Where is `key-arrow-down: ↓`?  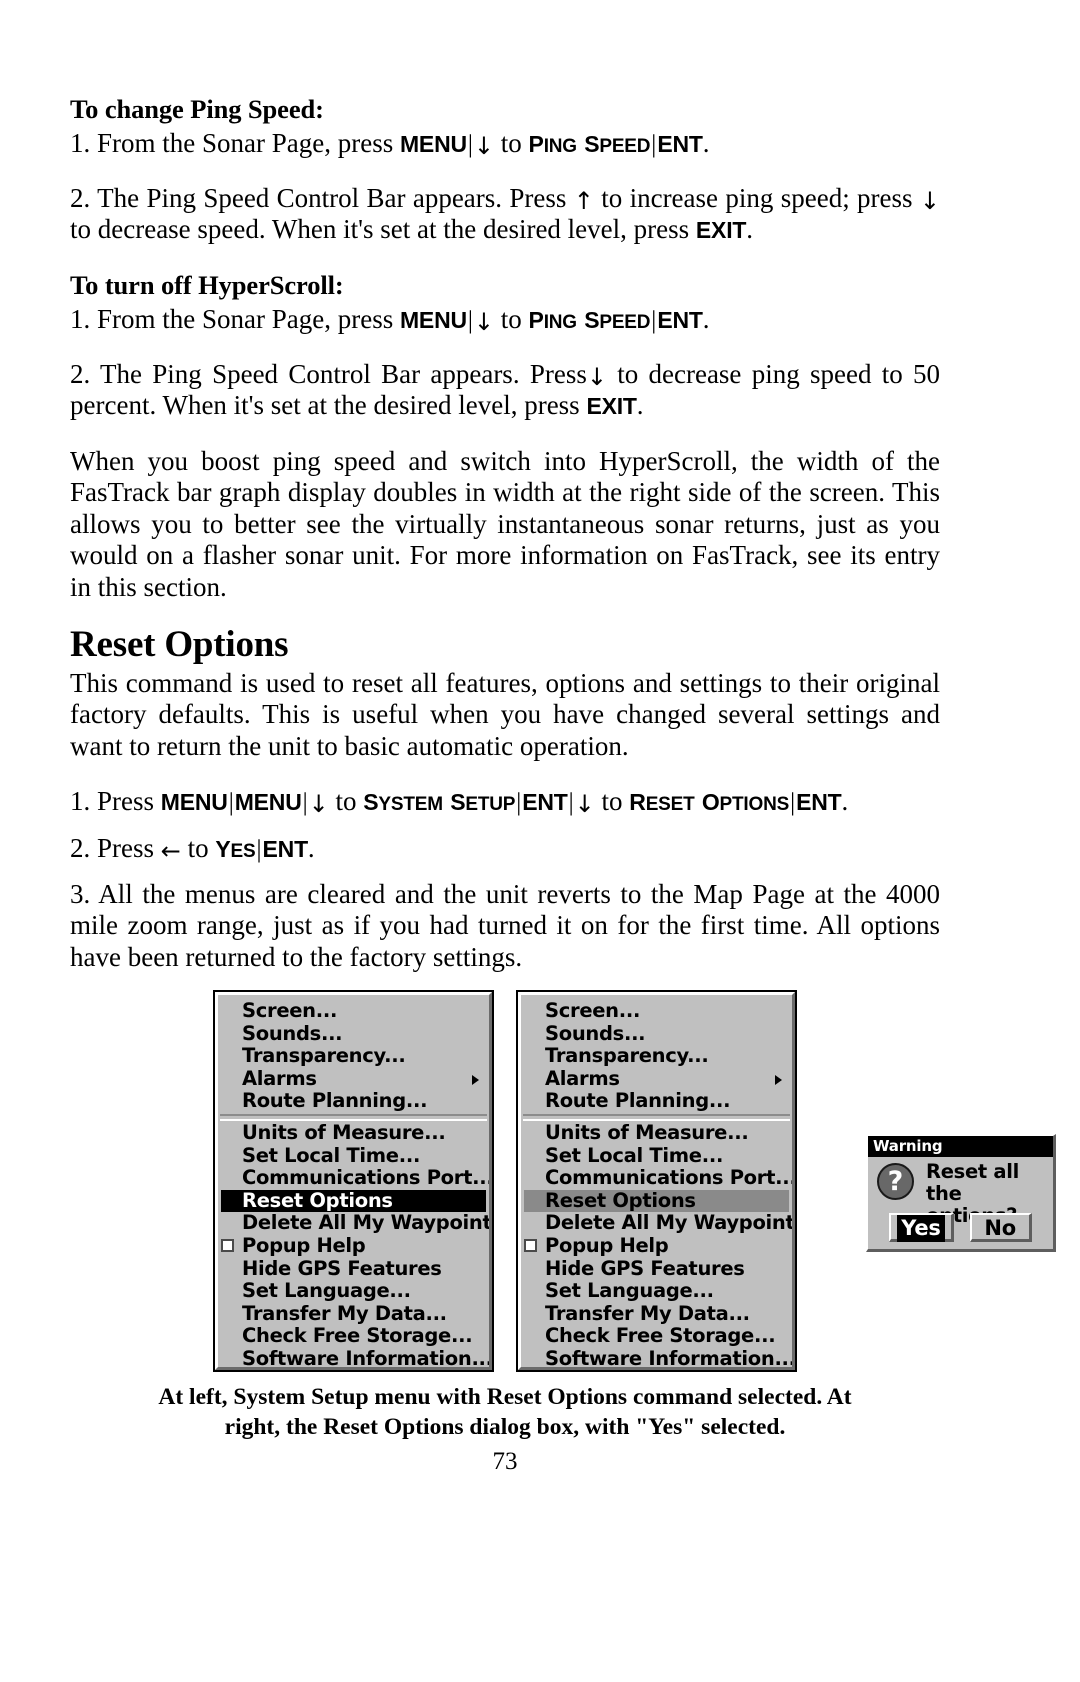
key-arrow-down: ↓ is located at coordinates (484, 322).